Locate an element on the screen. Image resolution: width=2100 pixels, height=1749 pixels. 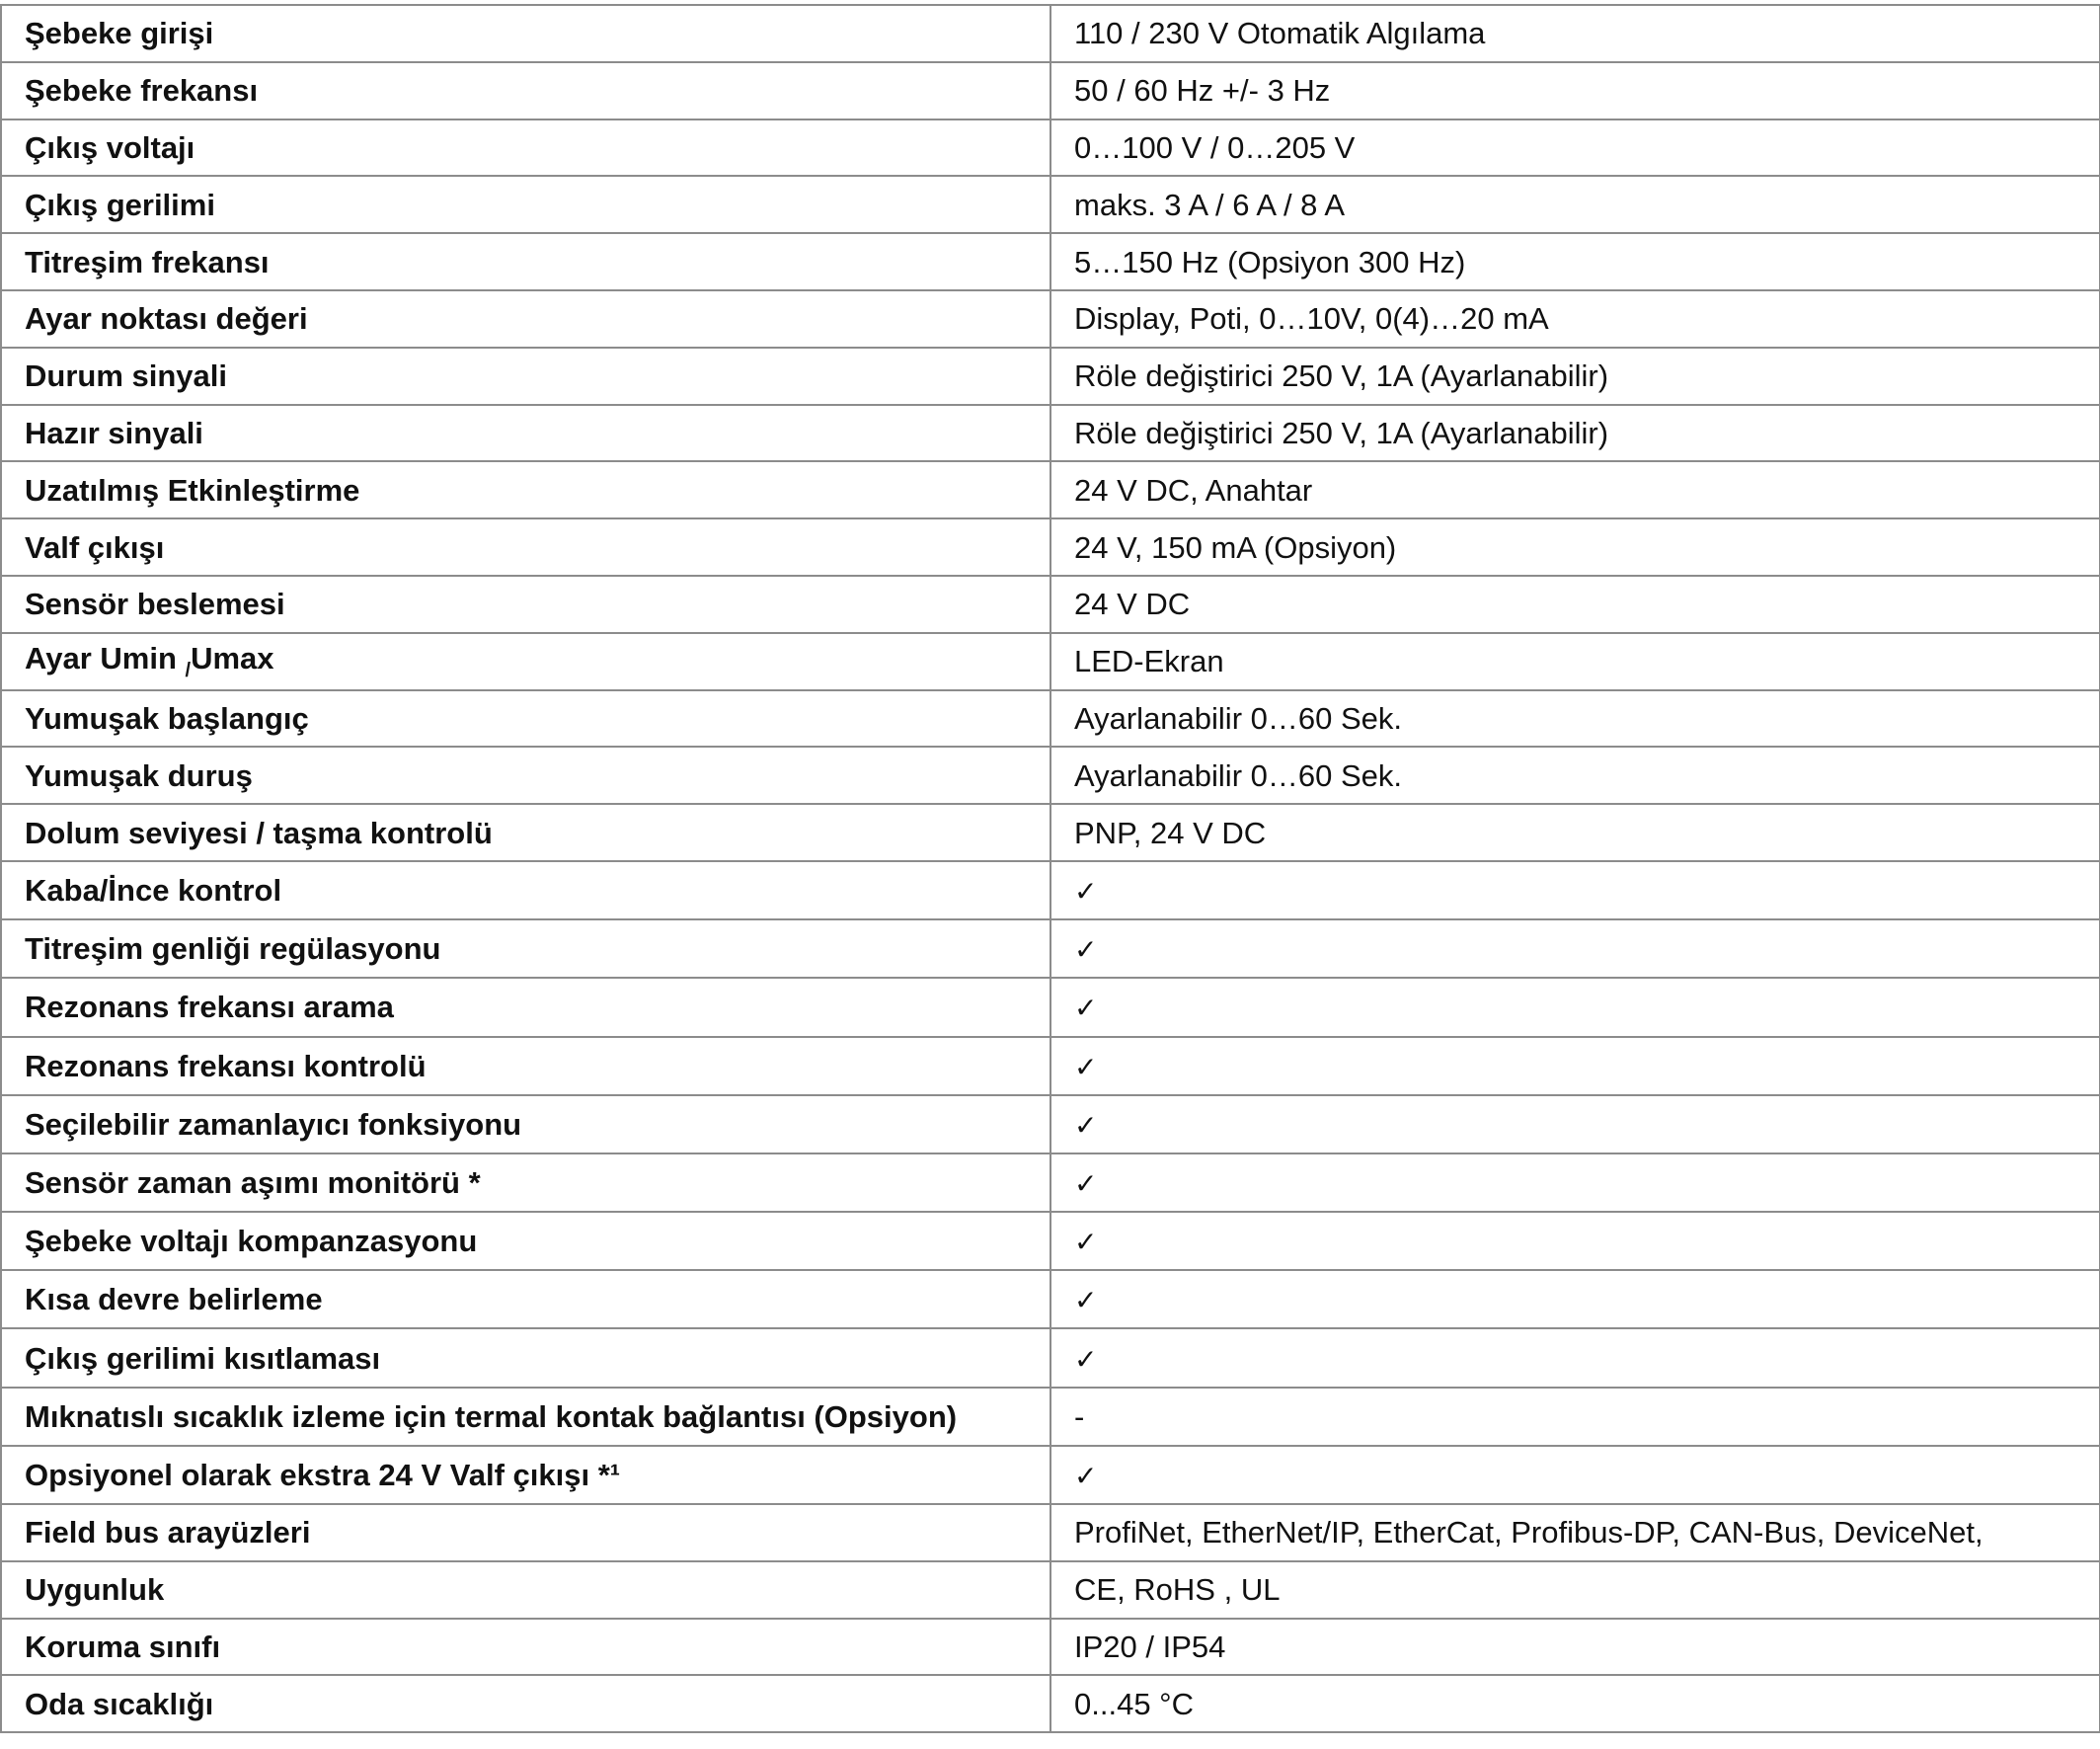
row-label: Field bus arayüzleri is located at coordinates (525, 1532).